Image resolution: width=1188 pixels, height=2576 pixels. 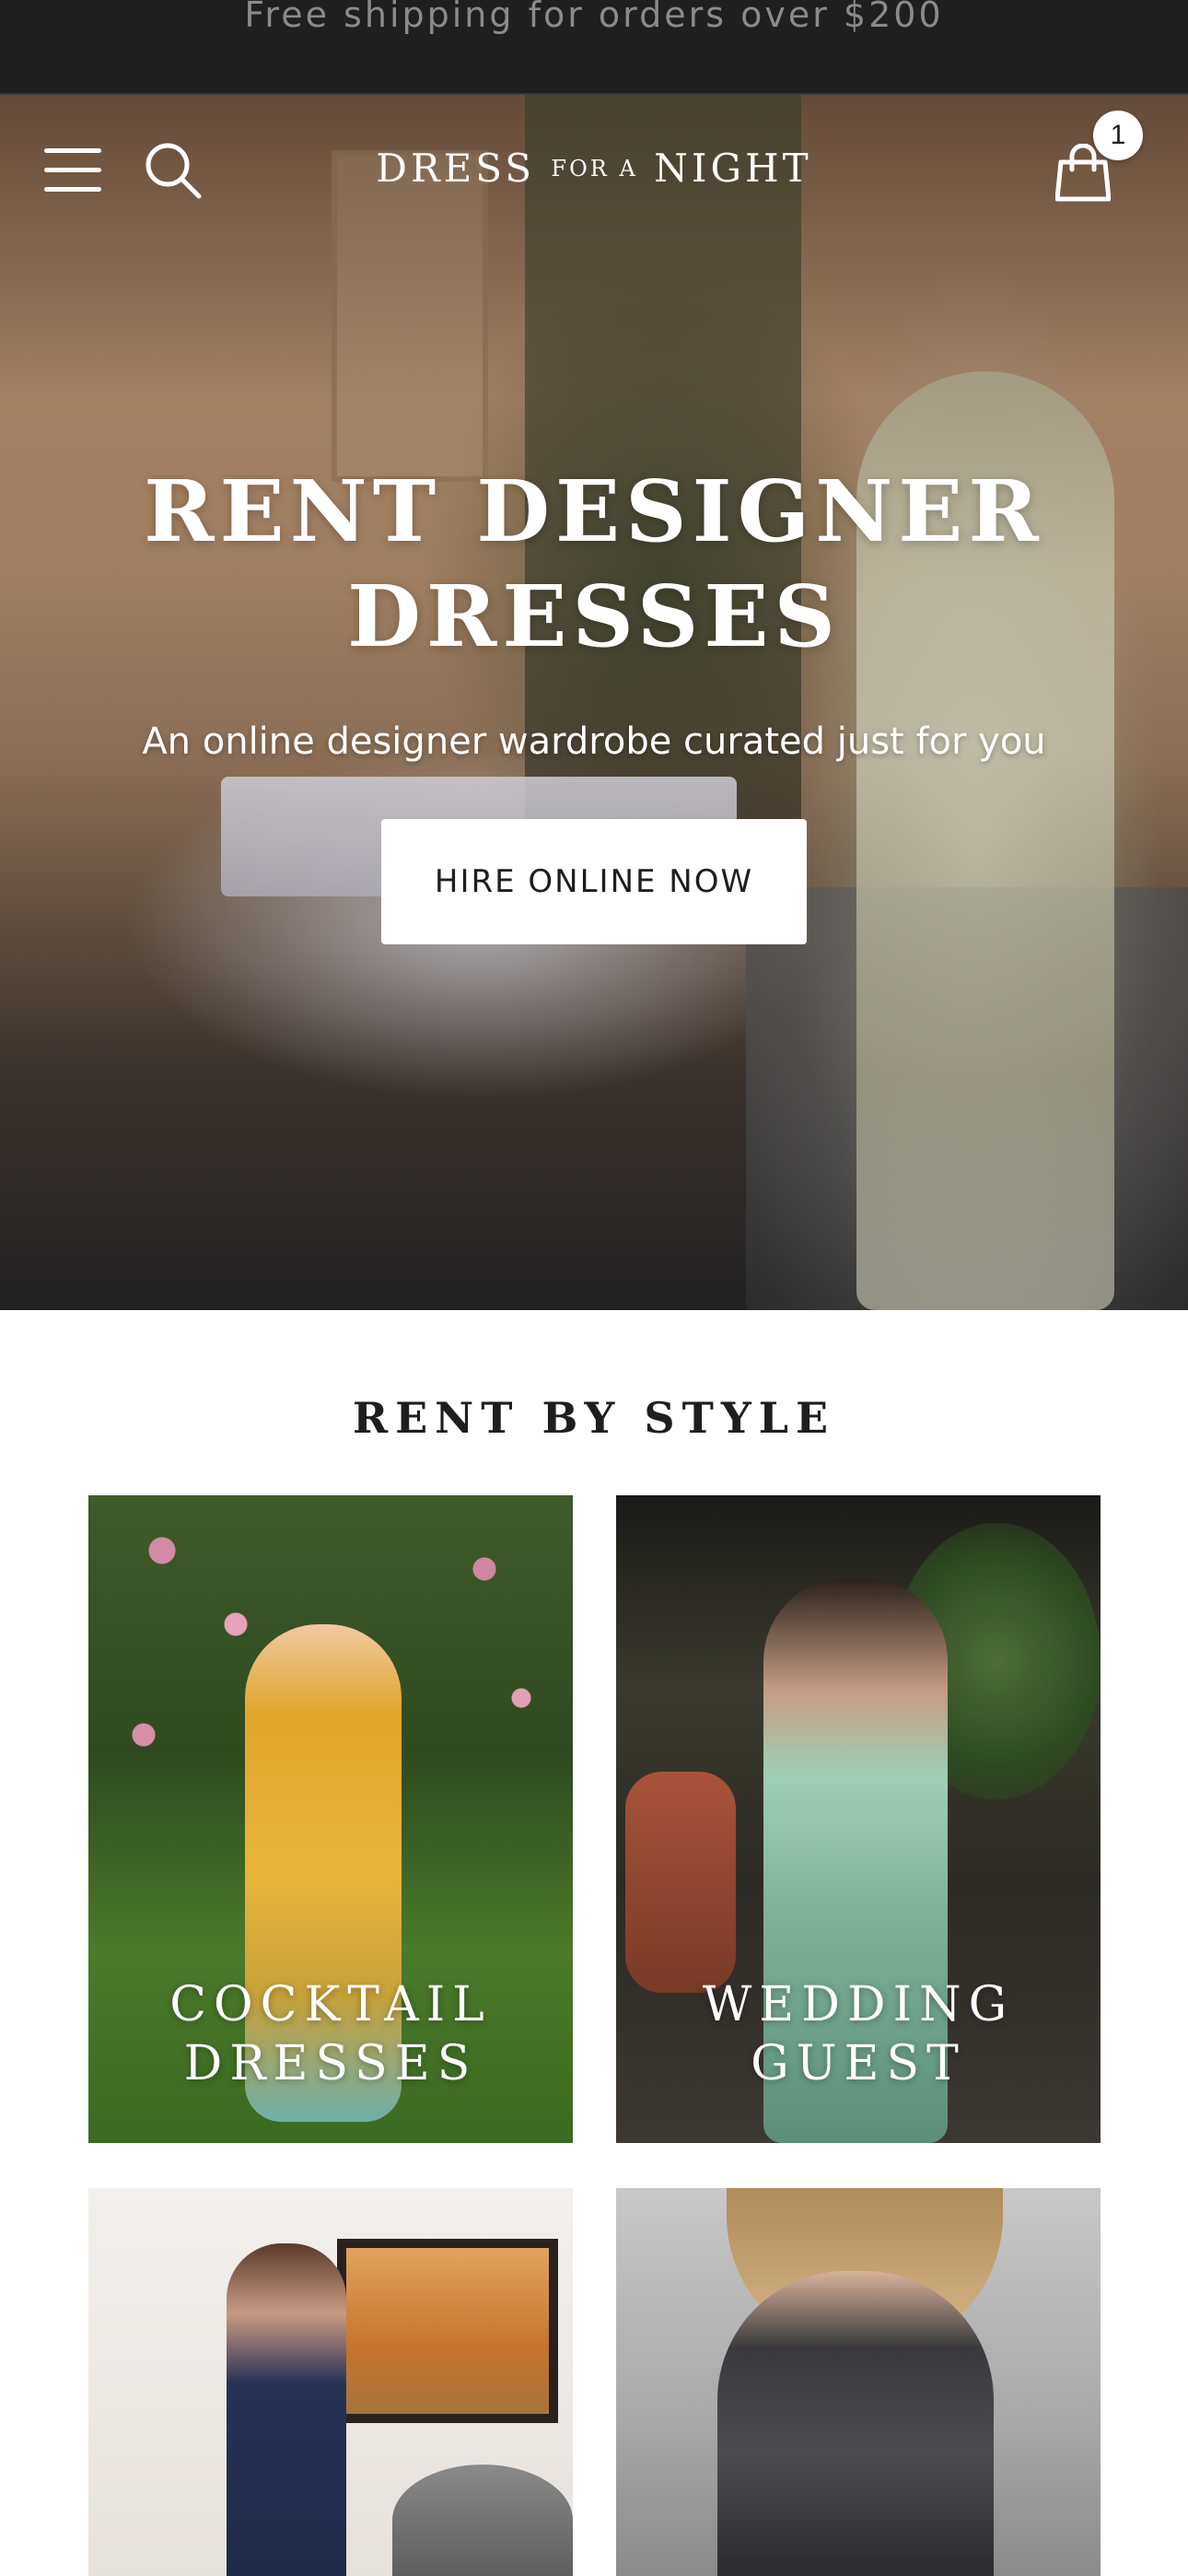 I want to click on logo-part-for-a: FOR A, so click(x=594, y=168).